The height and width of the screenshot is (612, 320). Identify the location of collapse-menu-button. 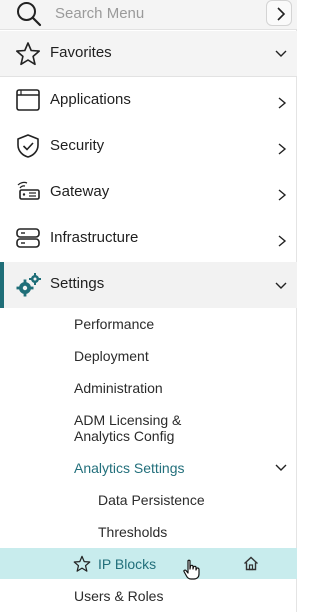
(279, 13).